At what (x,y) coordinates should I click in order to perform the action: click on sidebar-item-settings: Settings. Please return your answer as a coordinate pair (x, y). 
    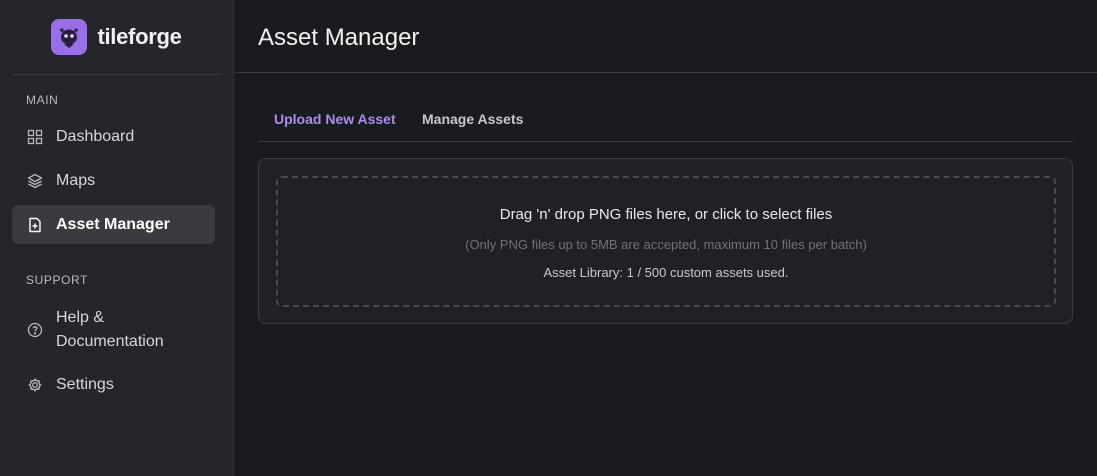
    Looking at the image, I should click on (113, 385).